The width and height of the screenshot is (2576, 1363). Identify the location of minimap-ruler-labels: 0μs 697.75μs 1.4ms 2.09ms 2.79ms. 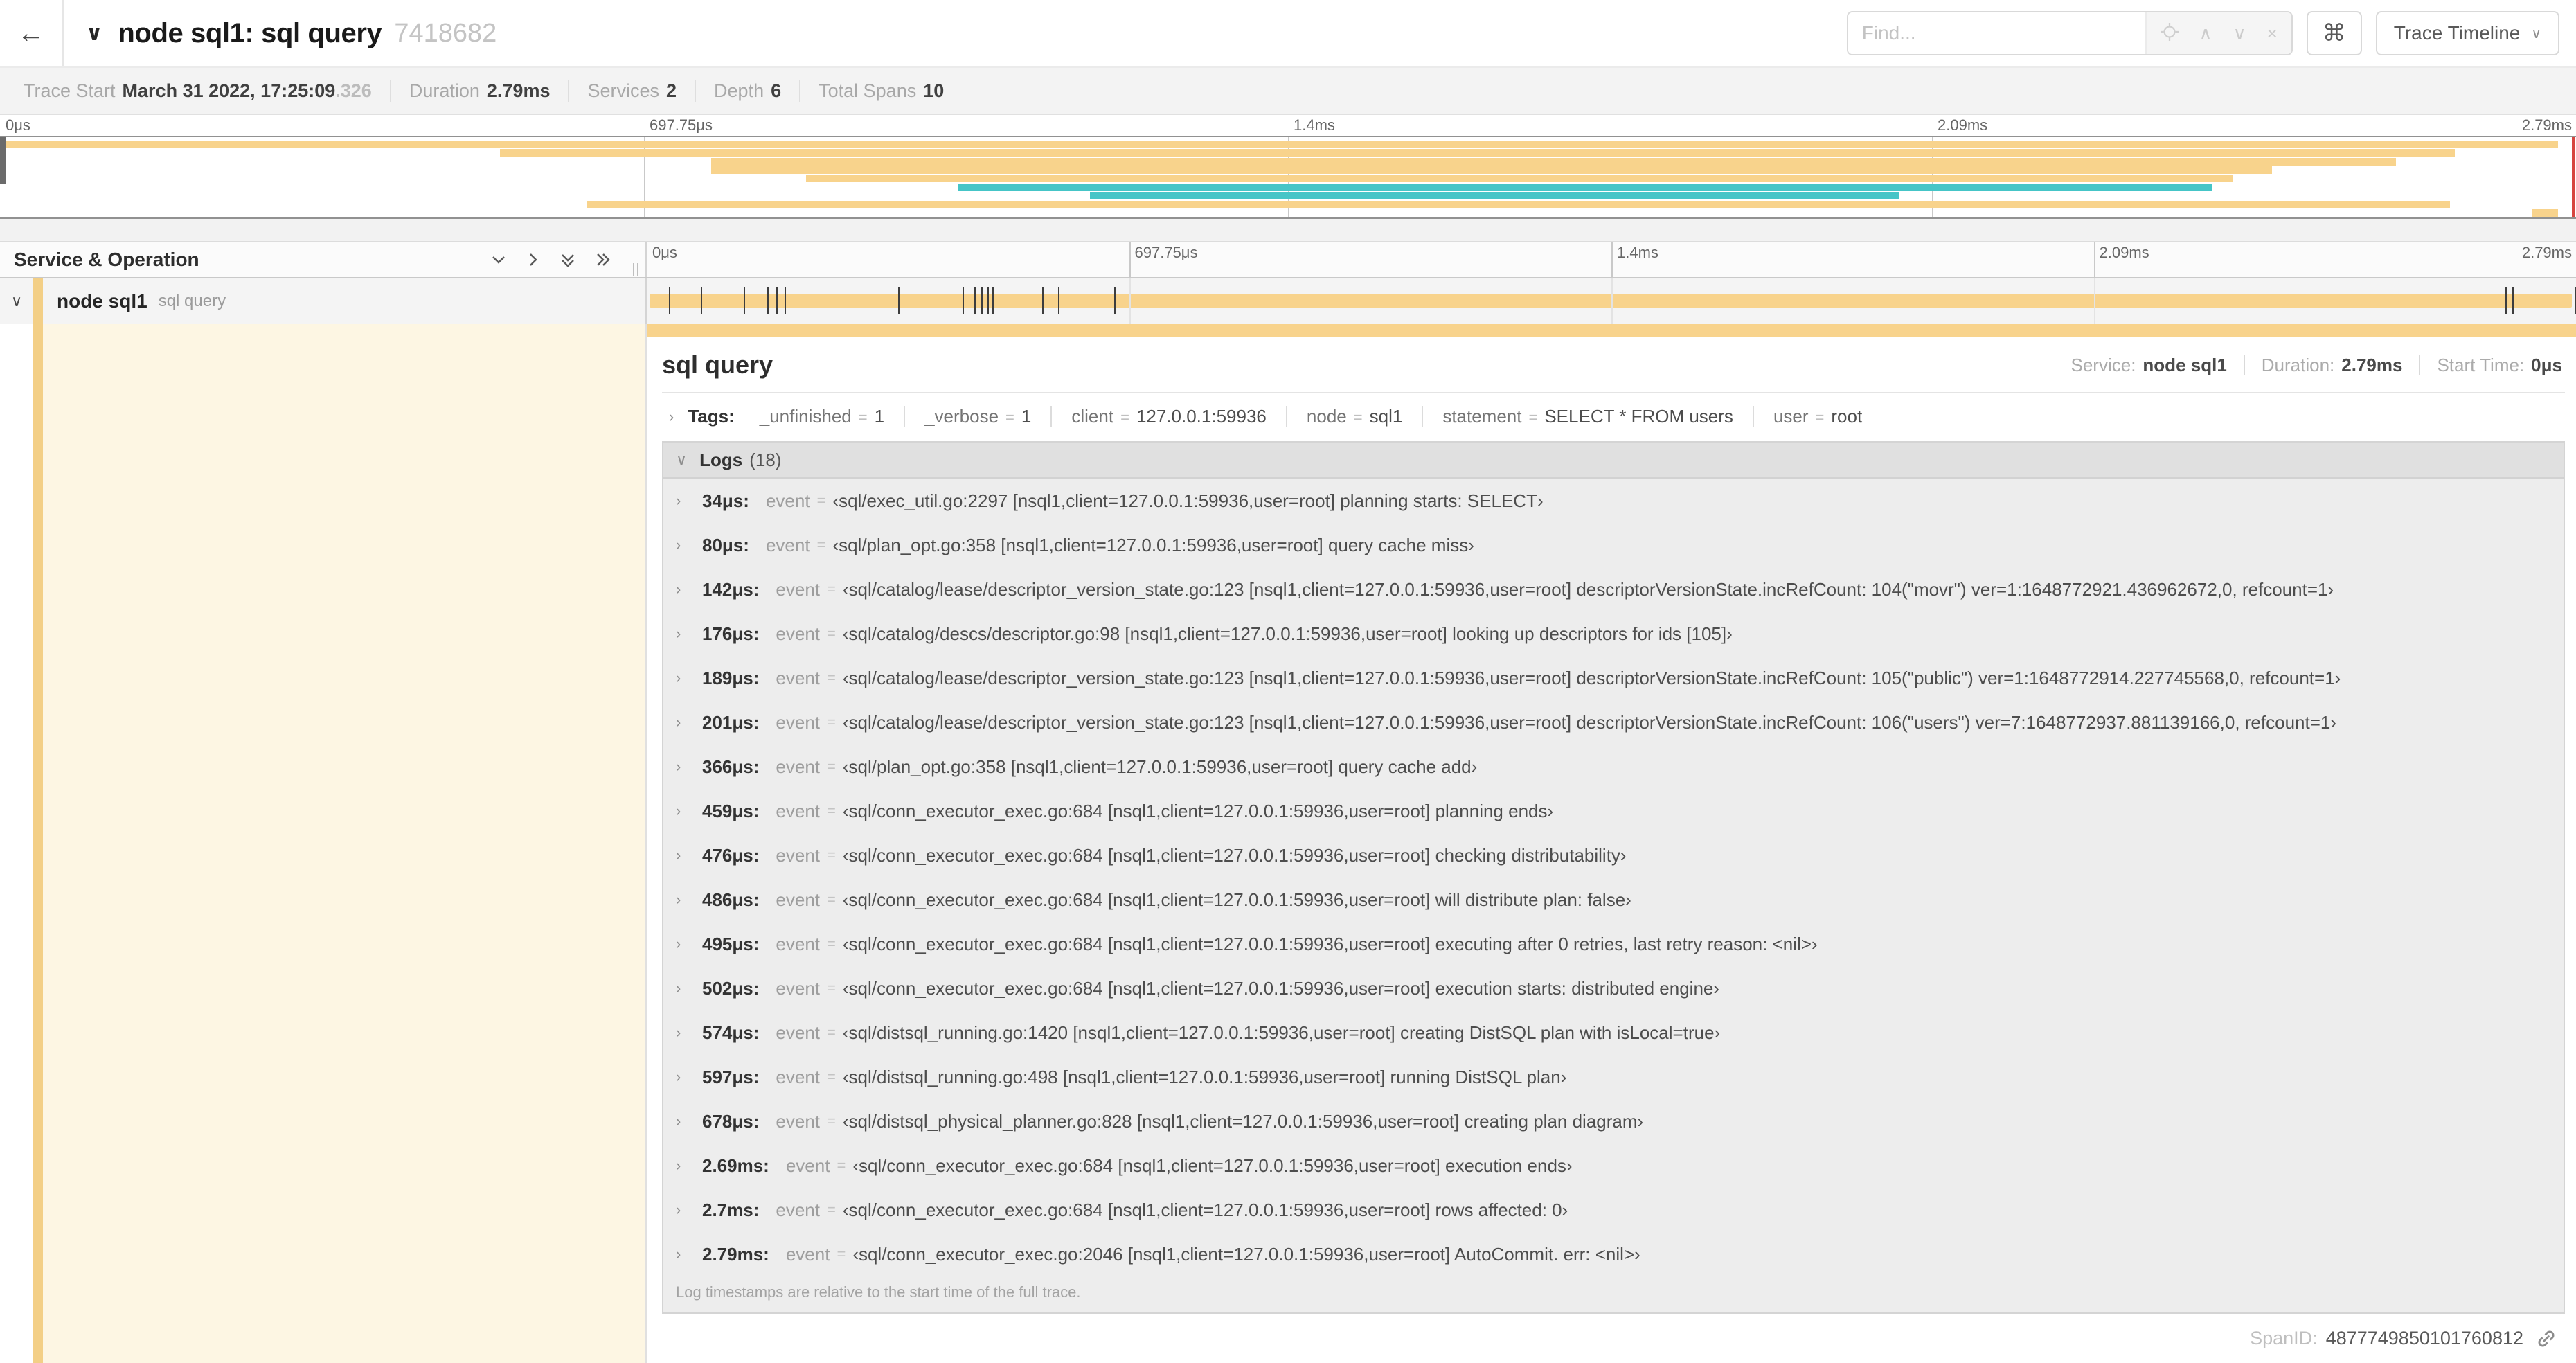
(1288, 126).